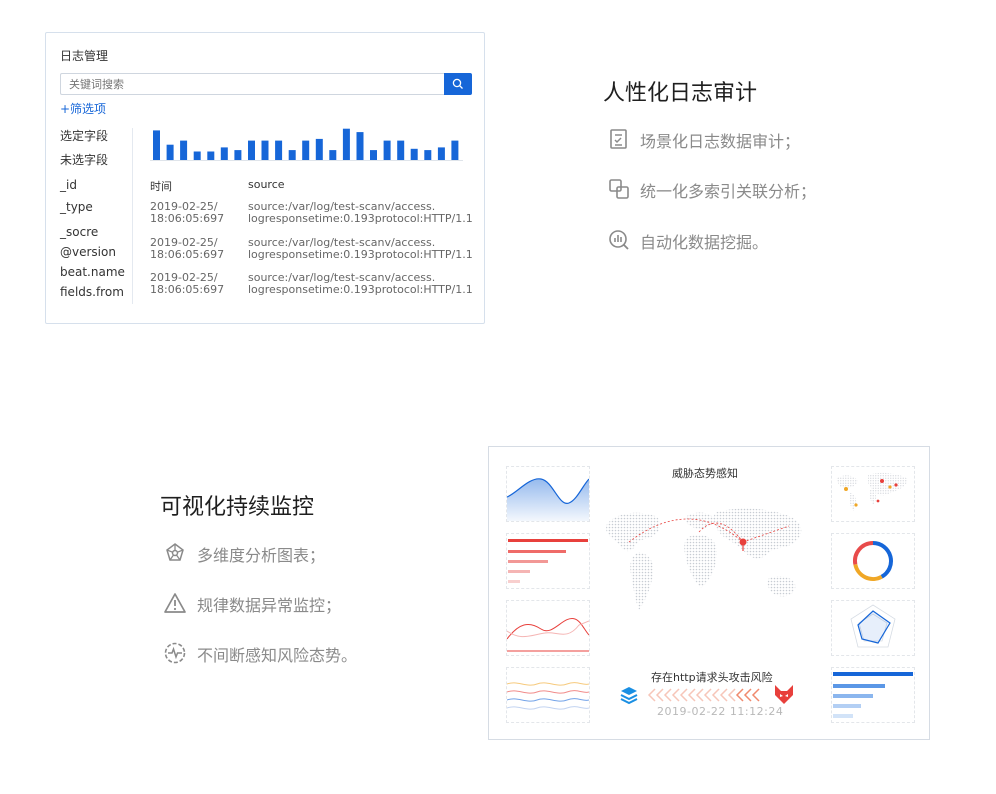 The height and width of the screenshot is (794, 996). I want to click on attack-flow-arrows, so click(703, 695).